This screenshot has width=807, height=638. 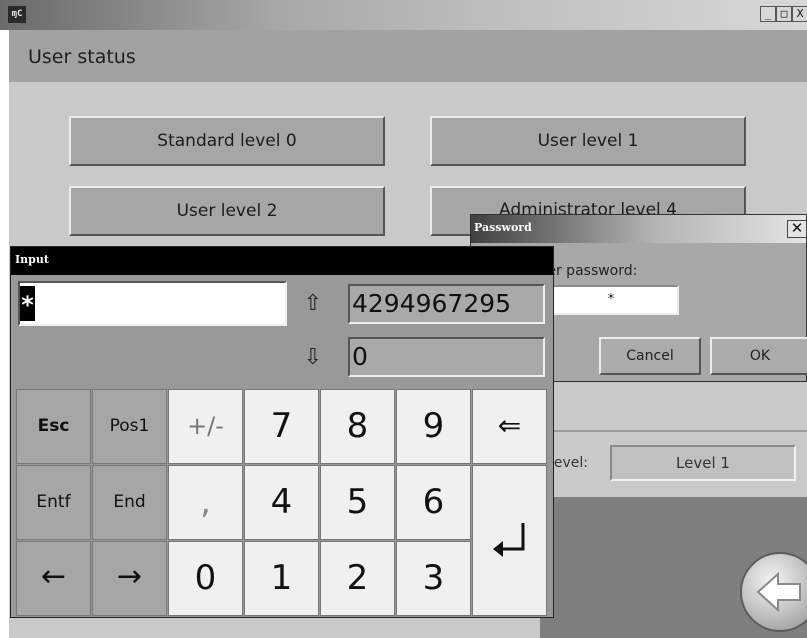 What do you see at coordinates (205, 578) in the screenshot?
I see `digit-0-key: 0` at bounding box center [205, 578].